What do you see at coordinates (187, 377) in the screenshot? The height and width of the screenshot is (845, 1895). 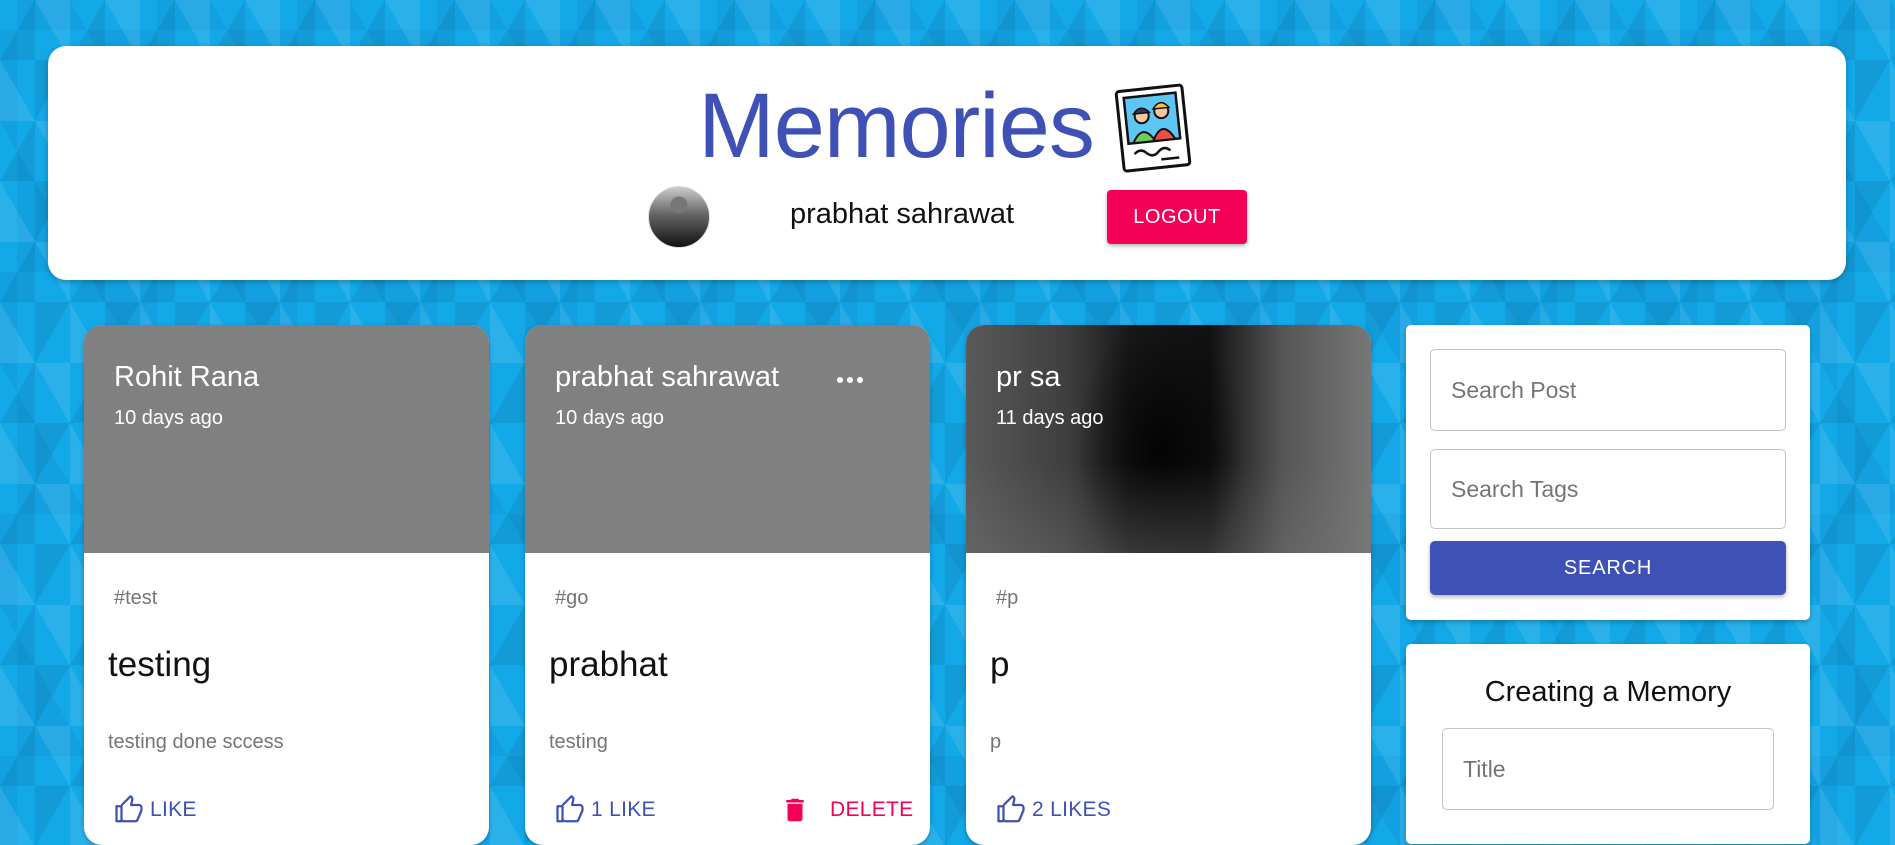 I see `post-author: Rohit Rana` at bounding box center [187, 377].